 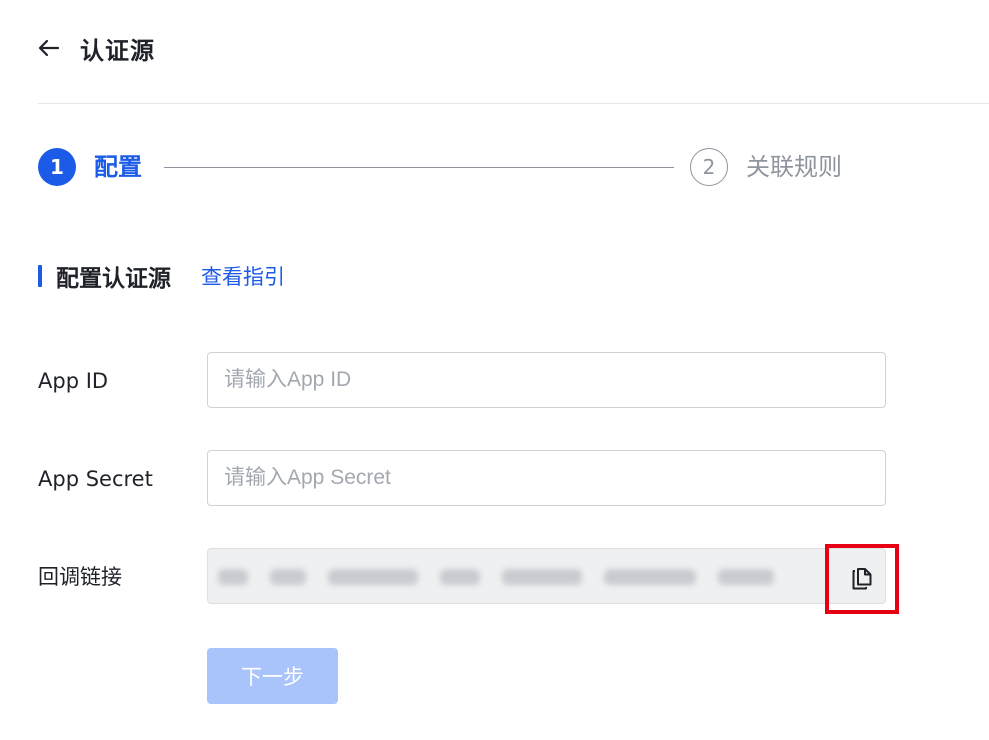 What do you see at coordinates (536, 478) in the screenshot?
I see `app-secret-input` at bounding box center [536, 478].